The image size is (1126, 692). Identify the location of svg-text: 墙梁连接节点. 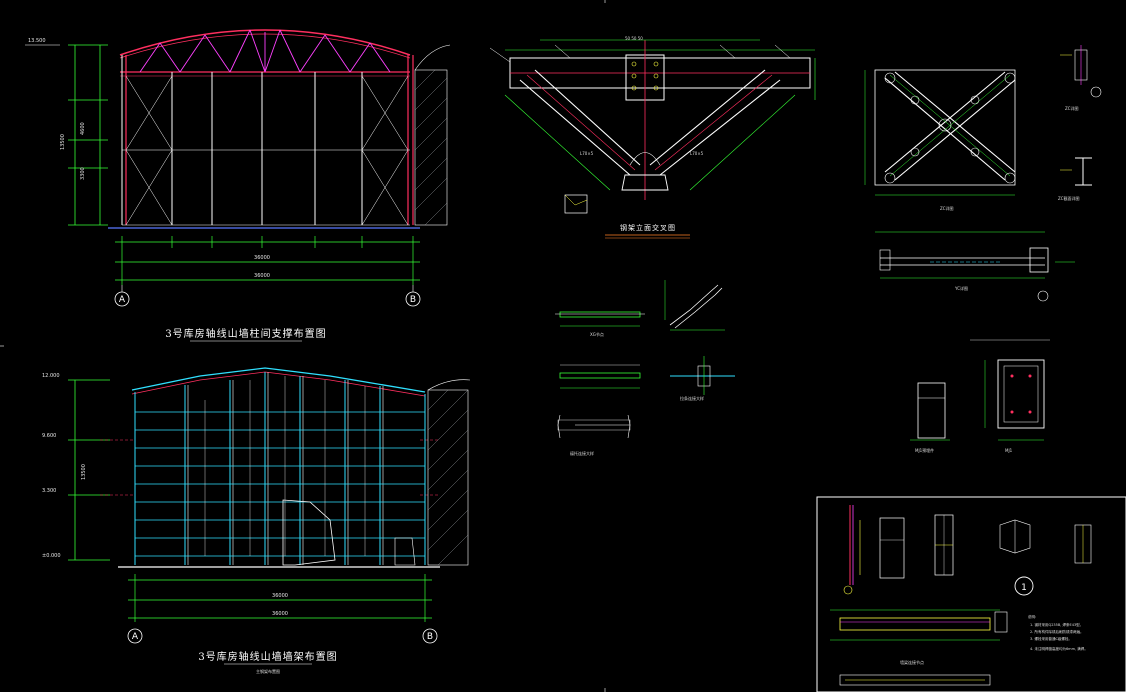
(912, 662).